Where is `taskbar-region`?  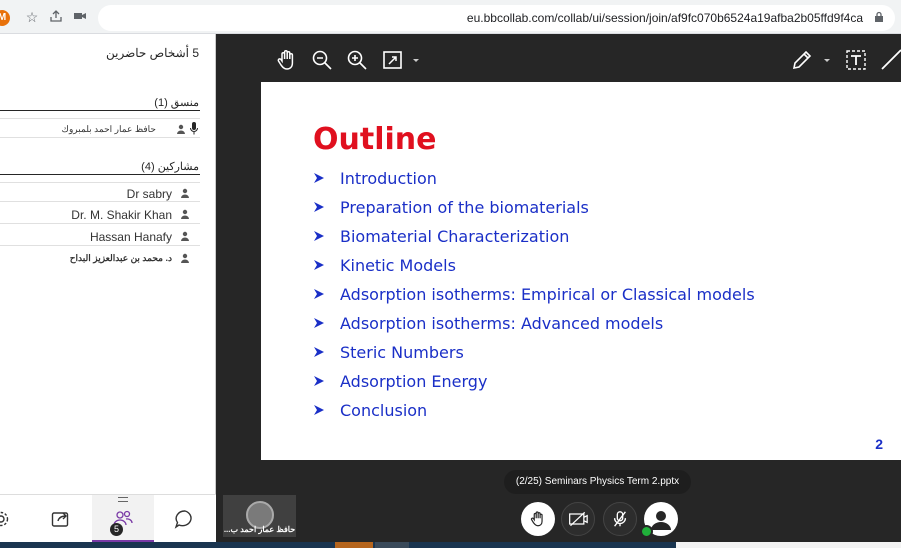 taskbar-region is located at coordinates (788, 545).